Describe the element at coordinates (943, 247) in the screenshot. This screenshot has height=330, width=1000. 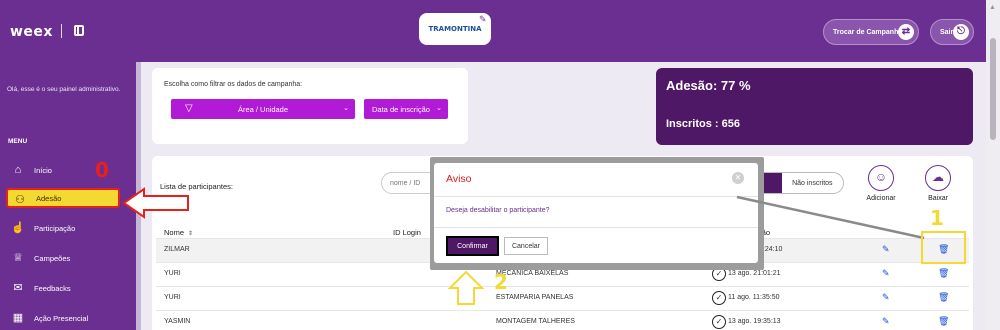
I see `trash-highlight-box` at that location.